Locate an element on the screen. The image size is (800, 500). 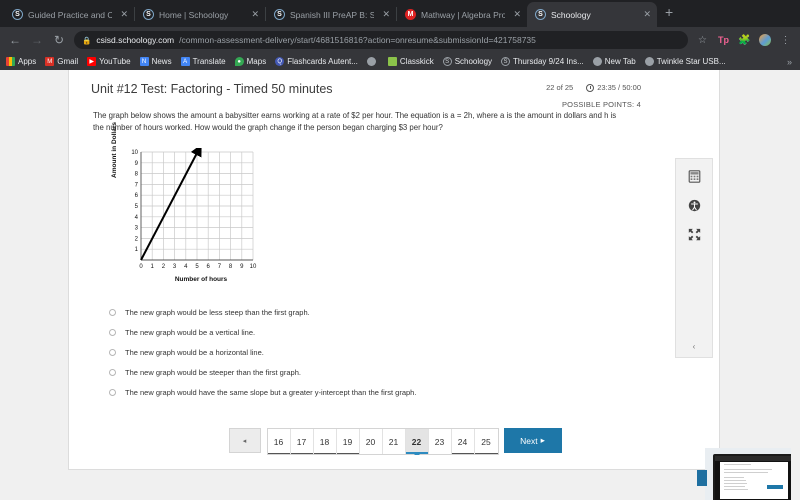
extensions-puzzle-icon: 🧩 is located at coordinates (744, 40).